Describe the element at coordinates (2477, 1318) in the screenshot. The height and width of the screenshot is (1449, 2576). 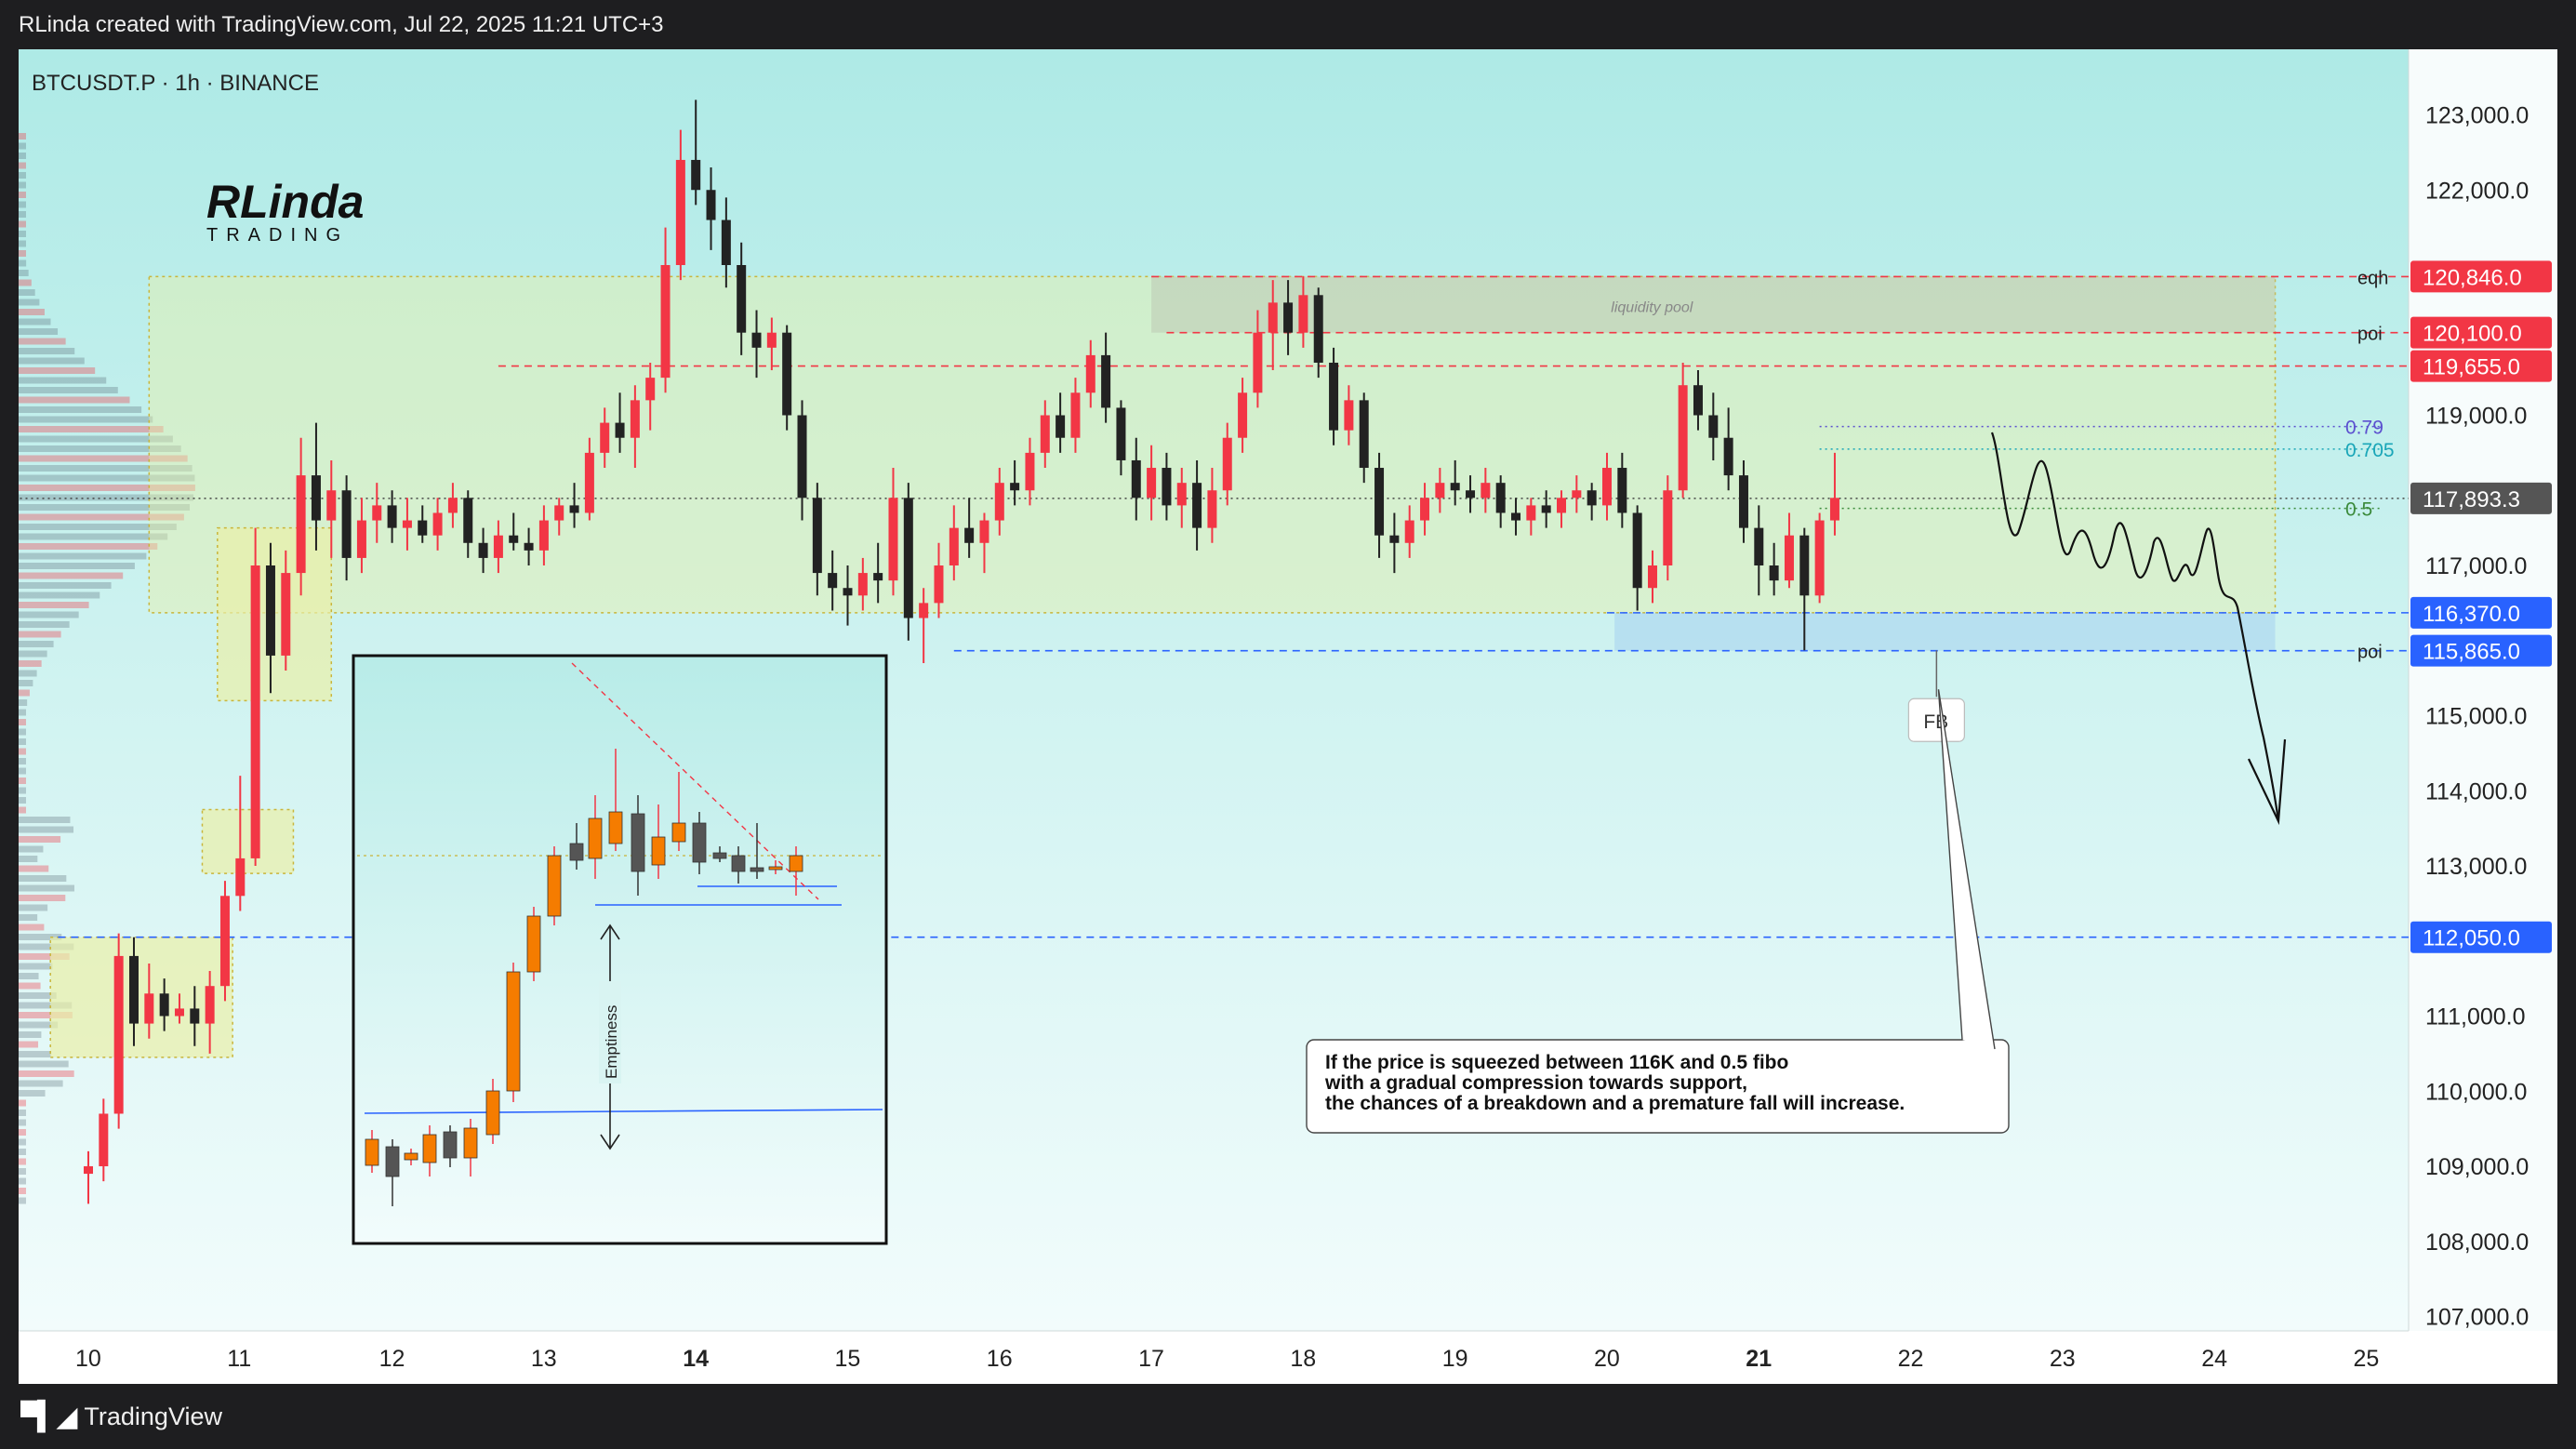
I see `price-tick-label: 107,000.0` at that location.